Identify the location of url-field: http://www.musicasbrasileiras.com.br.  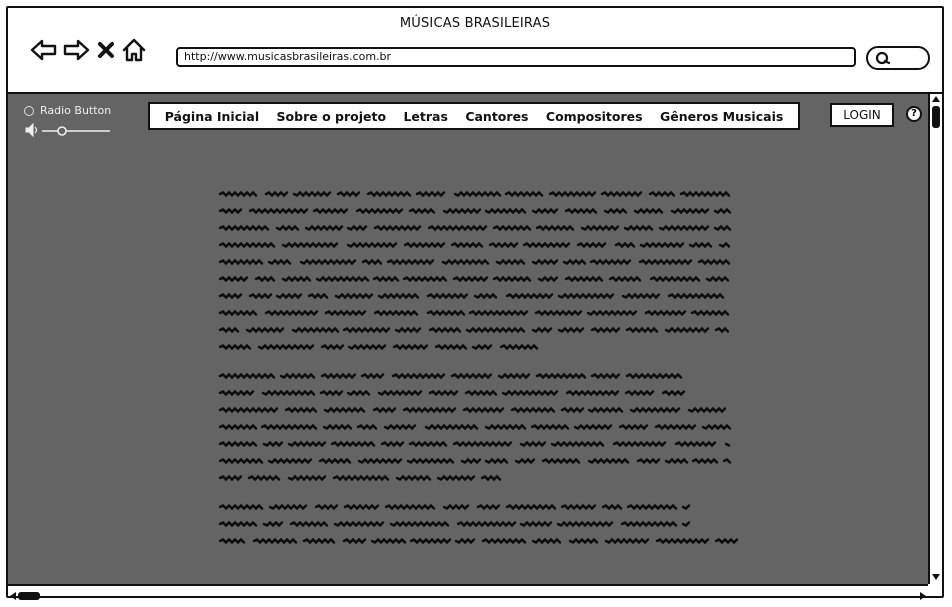
(516, 57).